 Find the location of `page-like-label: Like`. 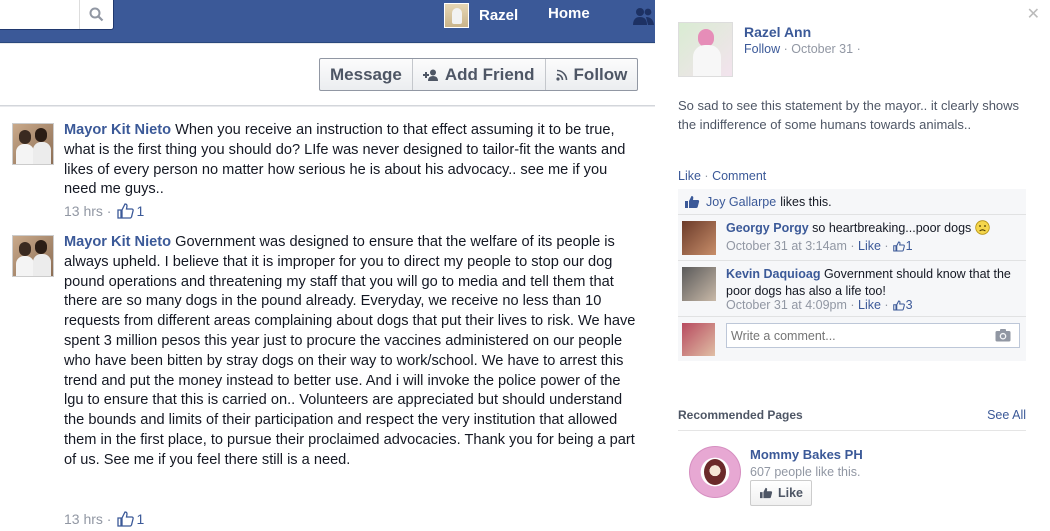

page-like-label: Like is located at coordinates (791, 493).